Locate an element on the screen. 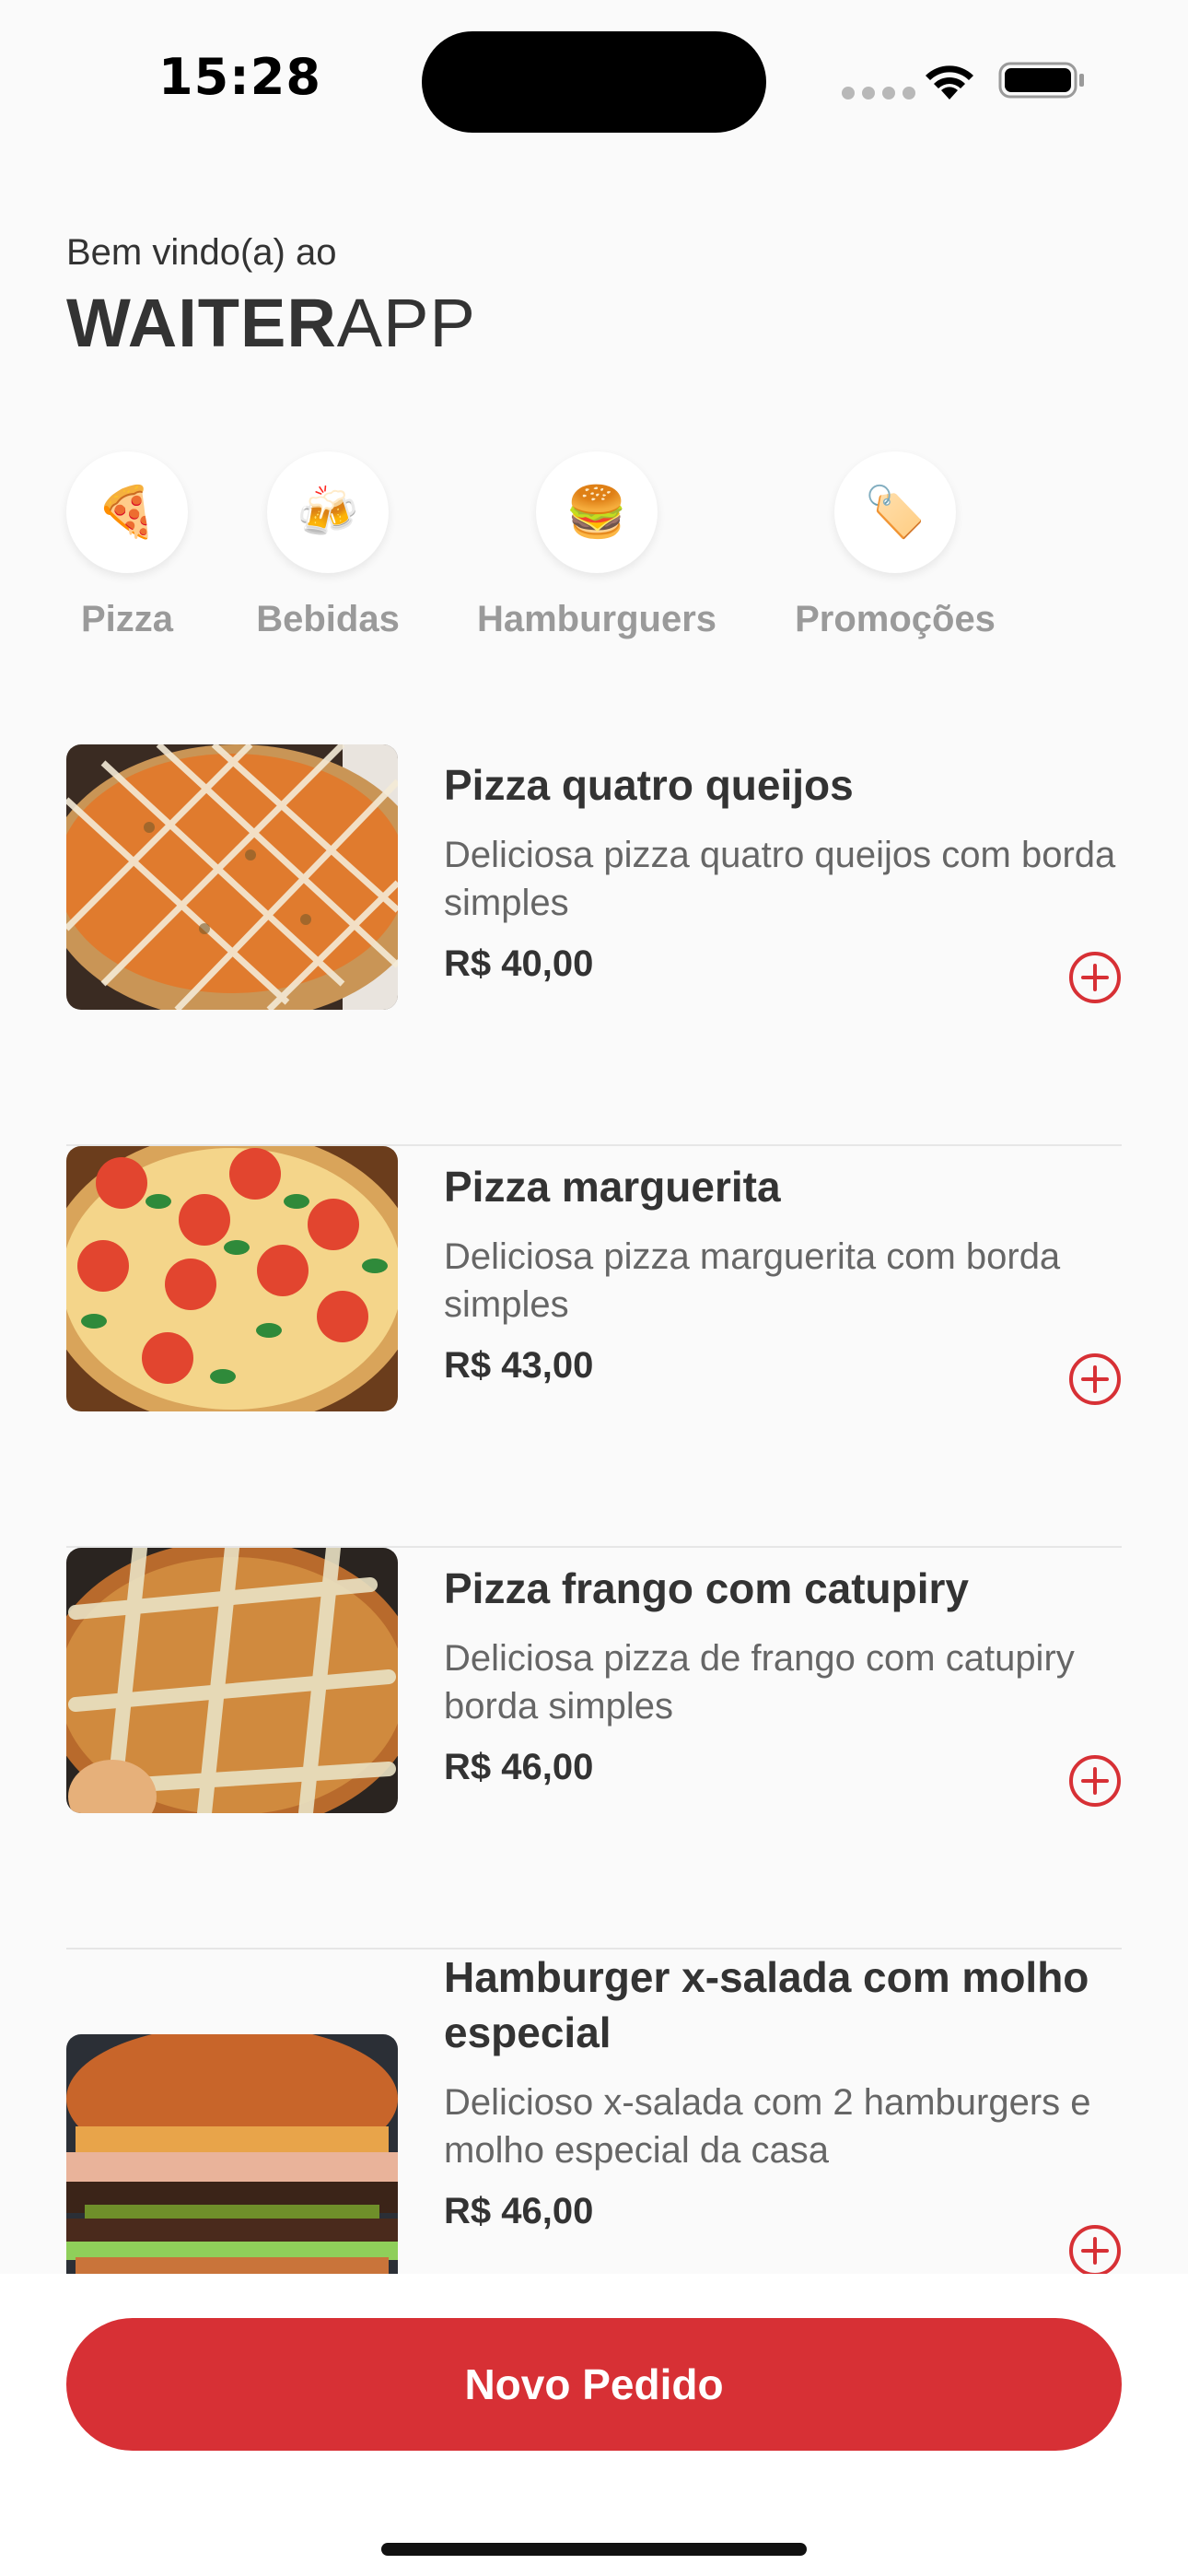  burger-icon: 🍔 is located at coordinates (597, 512).